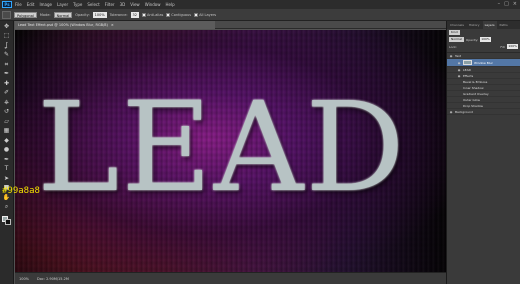 Image resolution: width=520 pixels, height=284 pixels. Describe the element at coordinates (82, 14) in the screenshot. I see `opacity-label: Opacity:` at that location.